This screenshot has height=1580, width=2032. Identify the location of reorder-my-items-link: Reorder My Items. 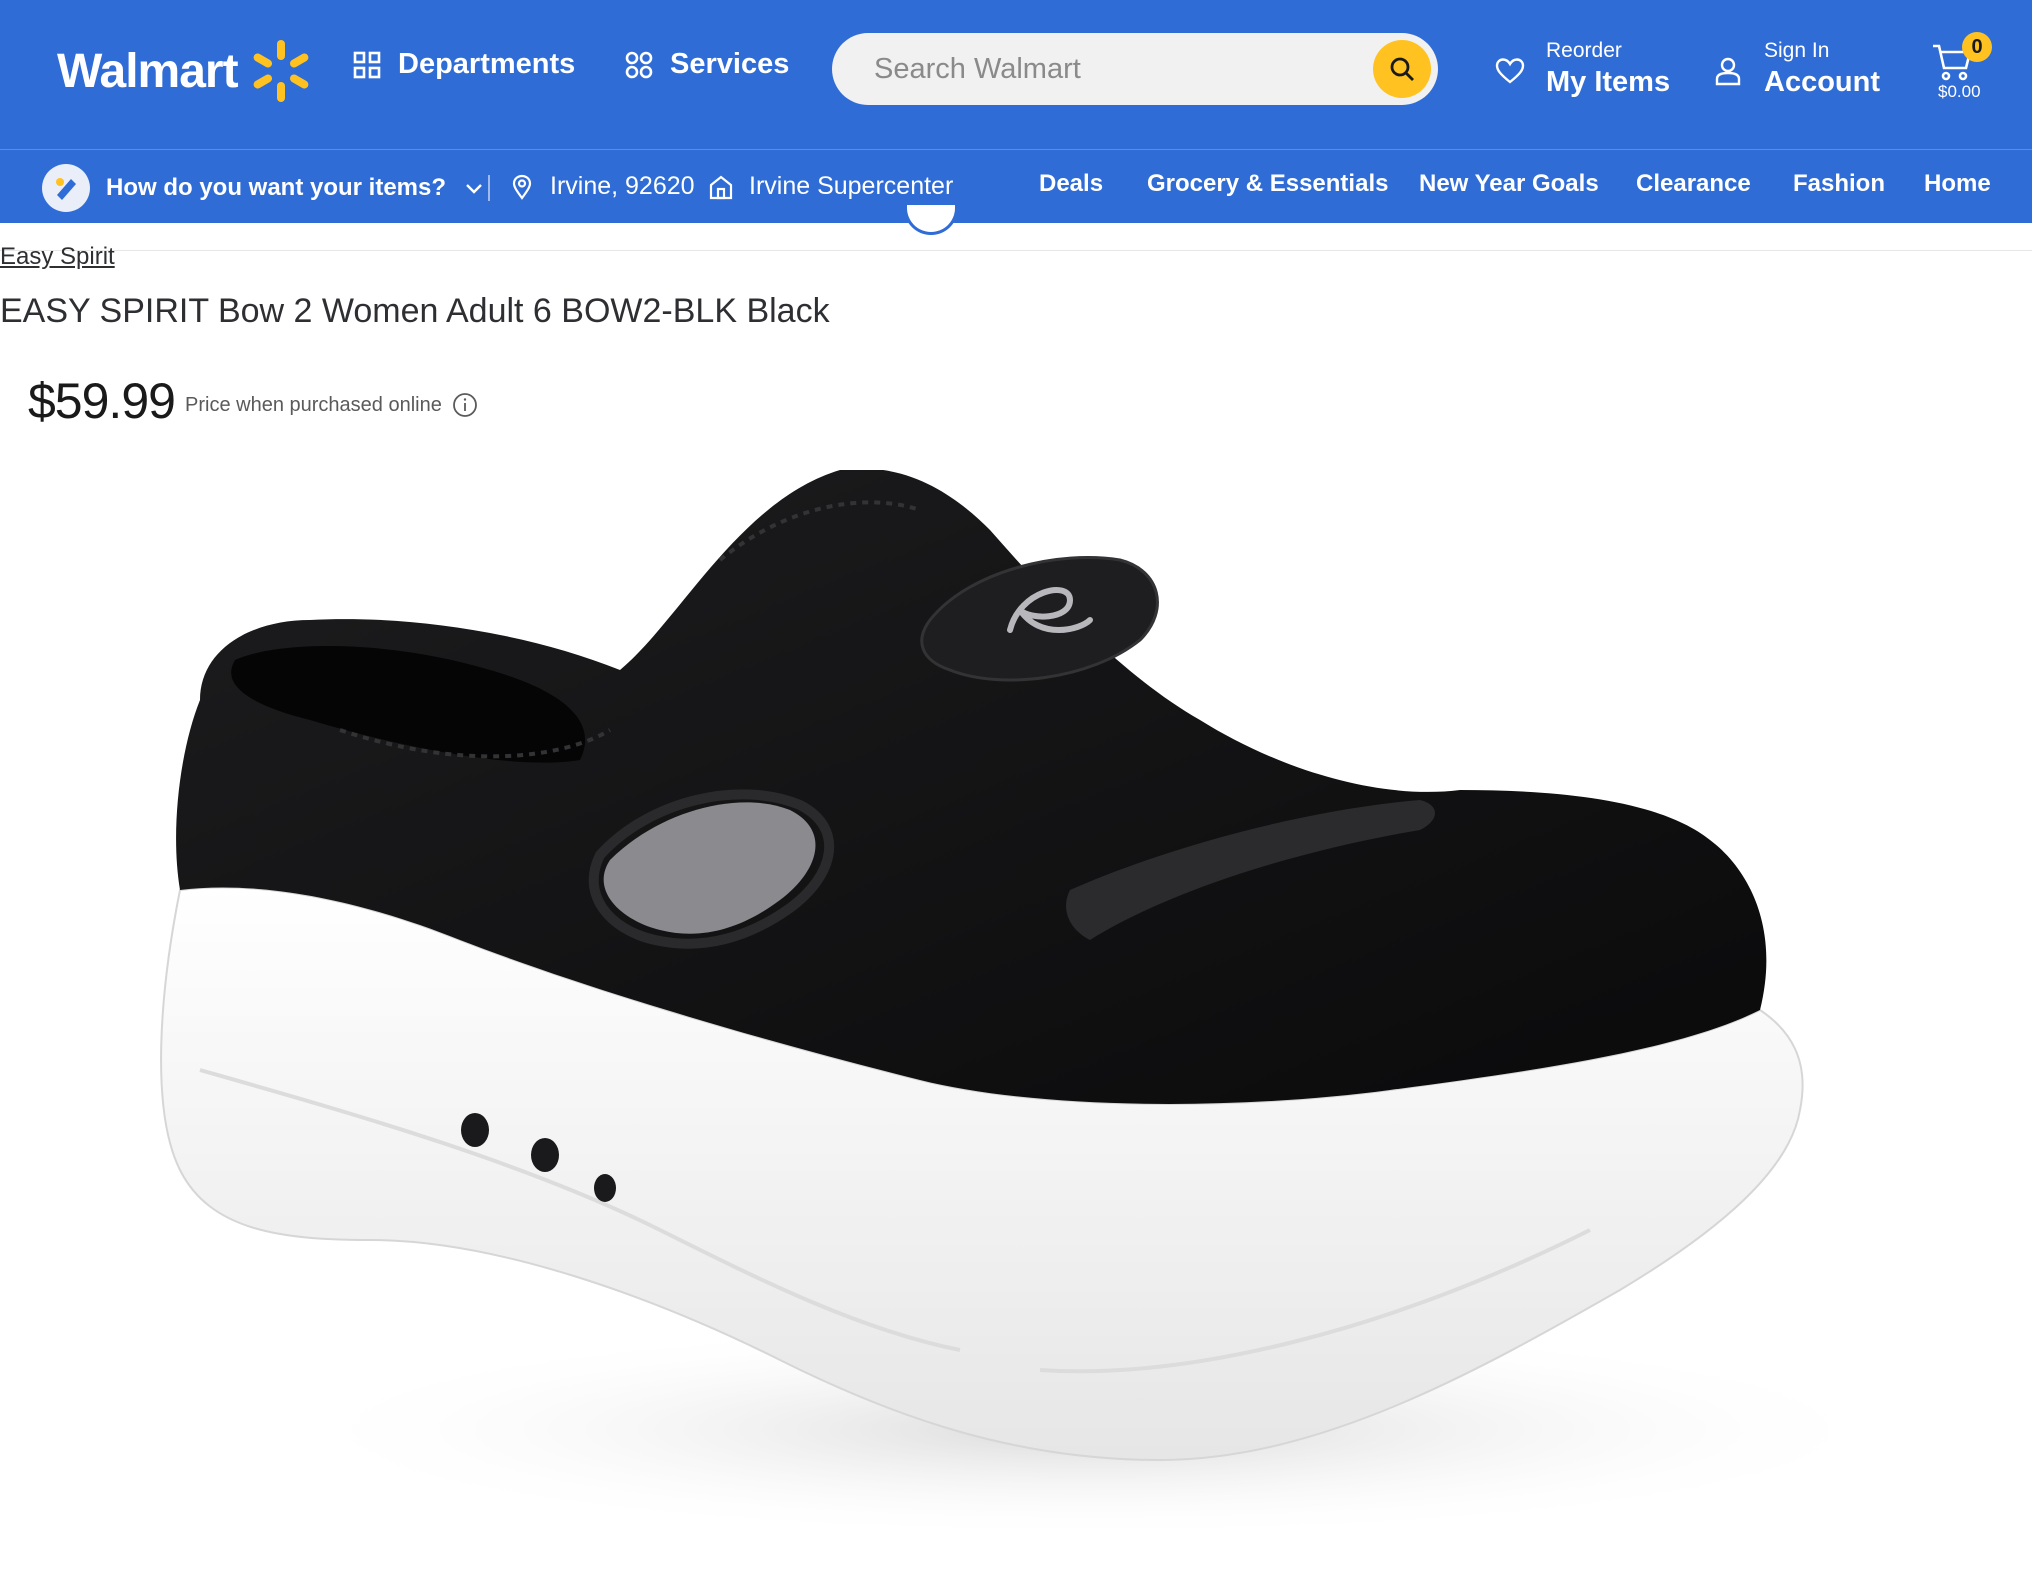
(1582, 69).